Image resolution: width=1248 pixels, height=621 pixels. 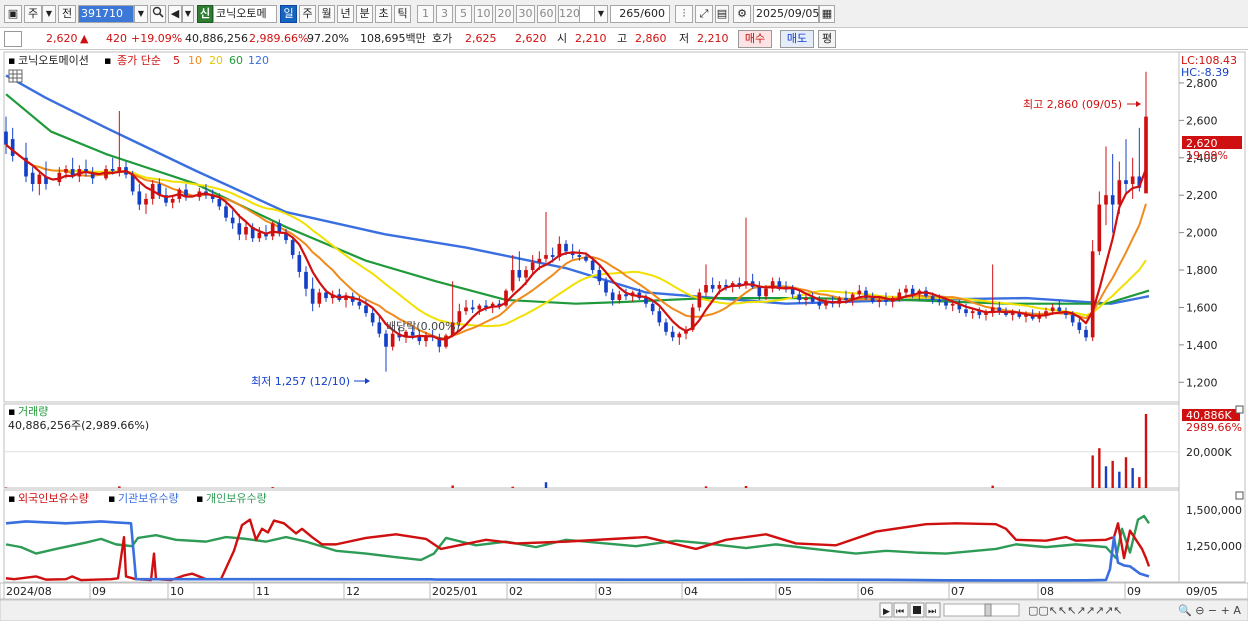 I want to click on gear-icon: ⚙, so click(x=742, y=14).